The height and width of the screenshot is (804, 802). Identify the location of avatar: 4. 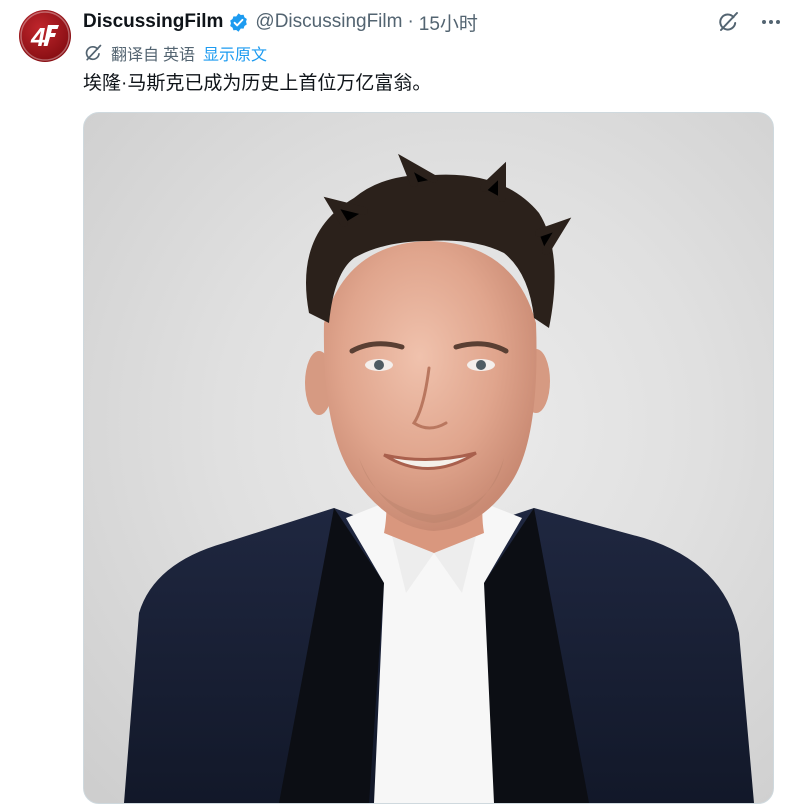
(45, 36).